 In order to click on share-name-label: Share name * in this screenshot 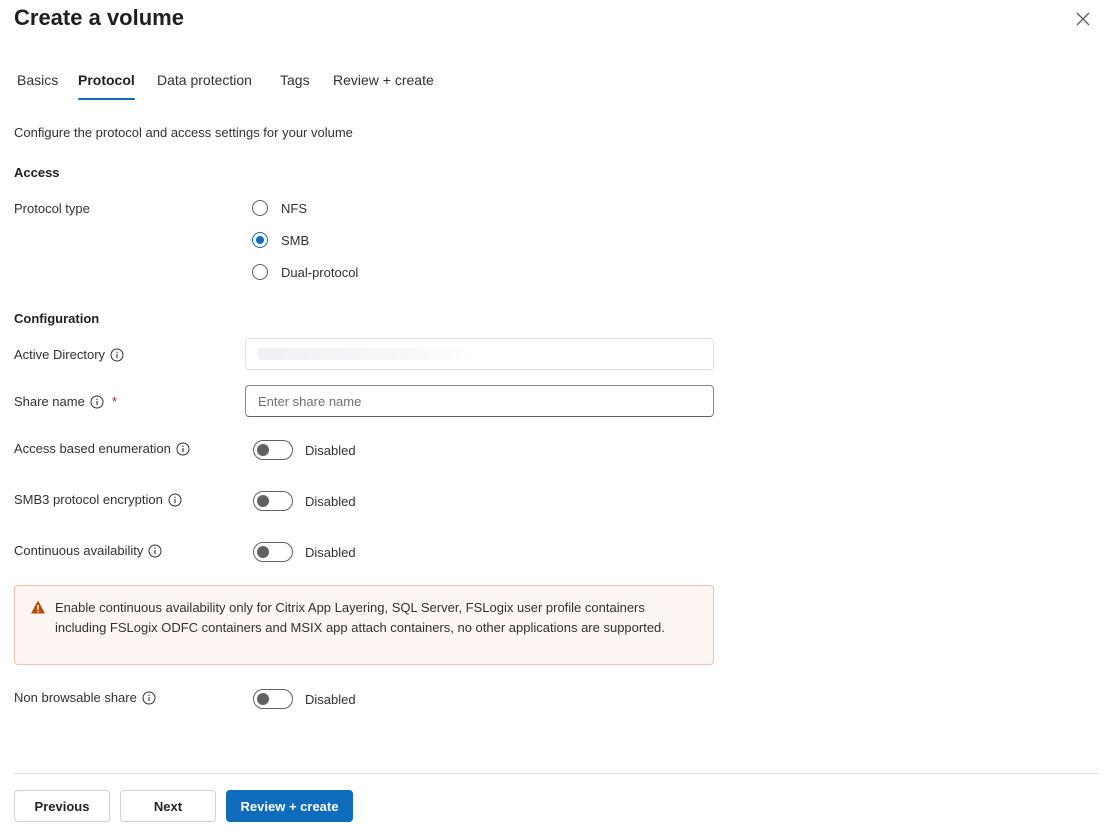, I will do `click(65, 401)`.